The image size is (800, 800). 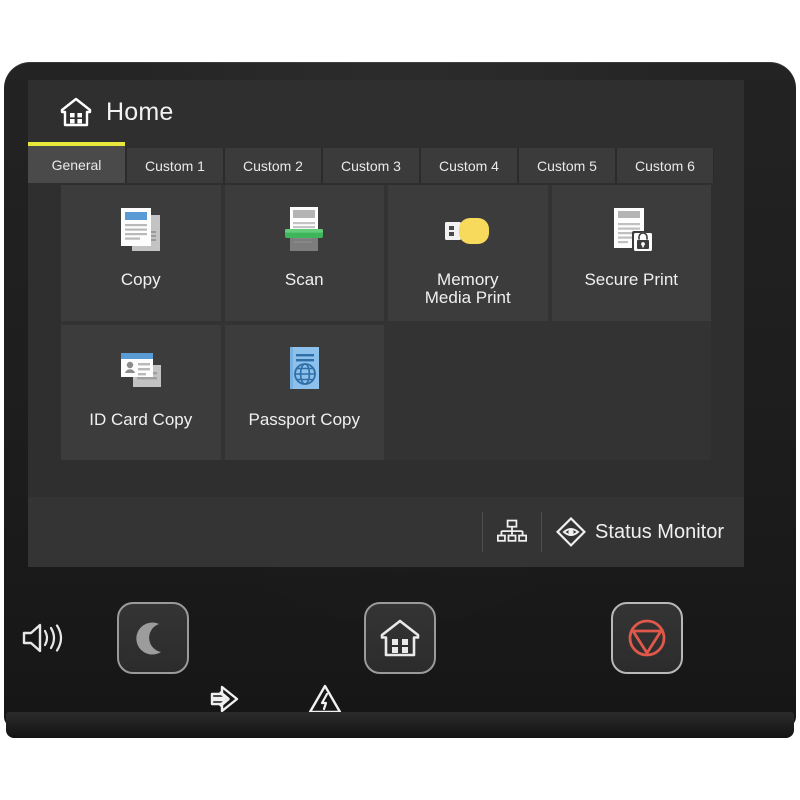 I want to click on tab-custom-4: Custom 4, so click(x=469, y=165).